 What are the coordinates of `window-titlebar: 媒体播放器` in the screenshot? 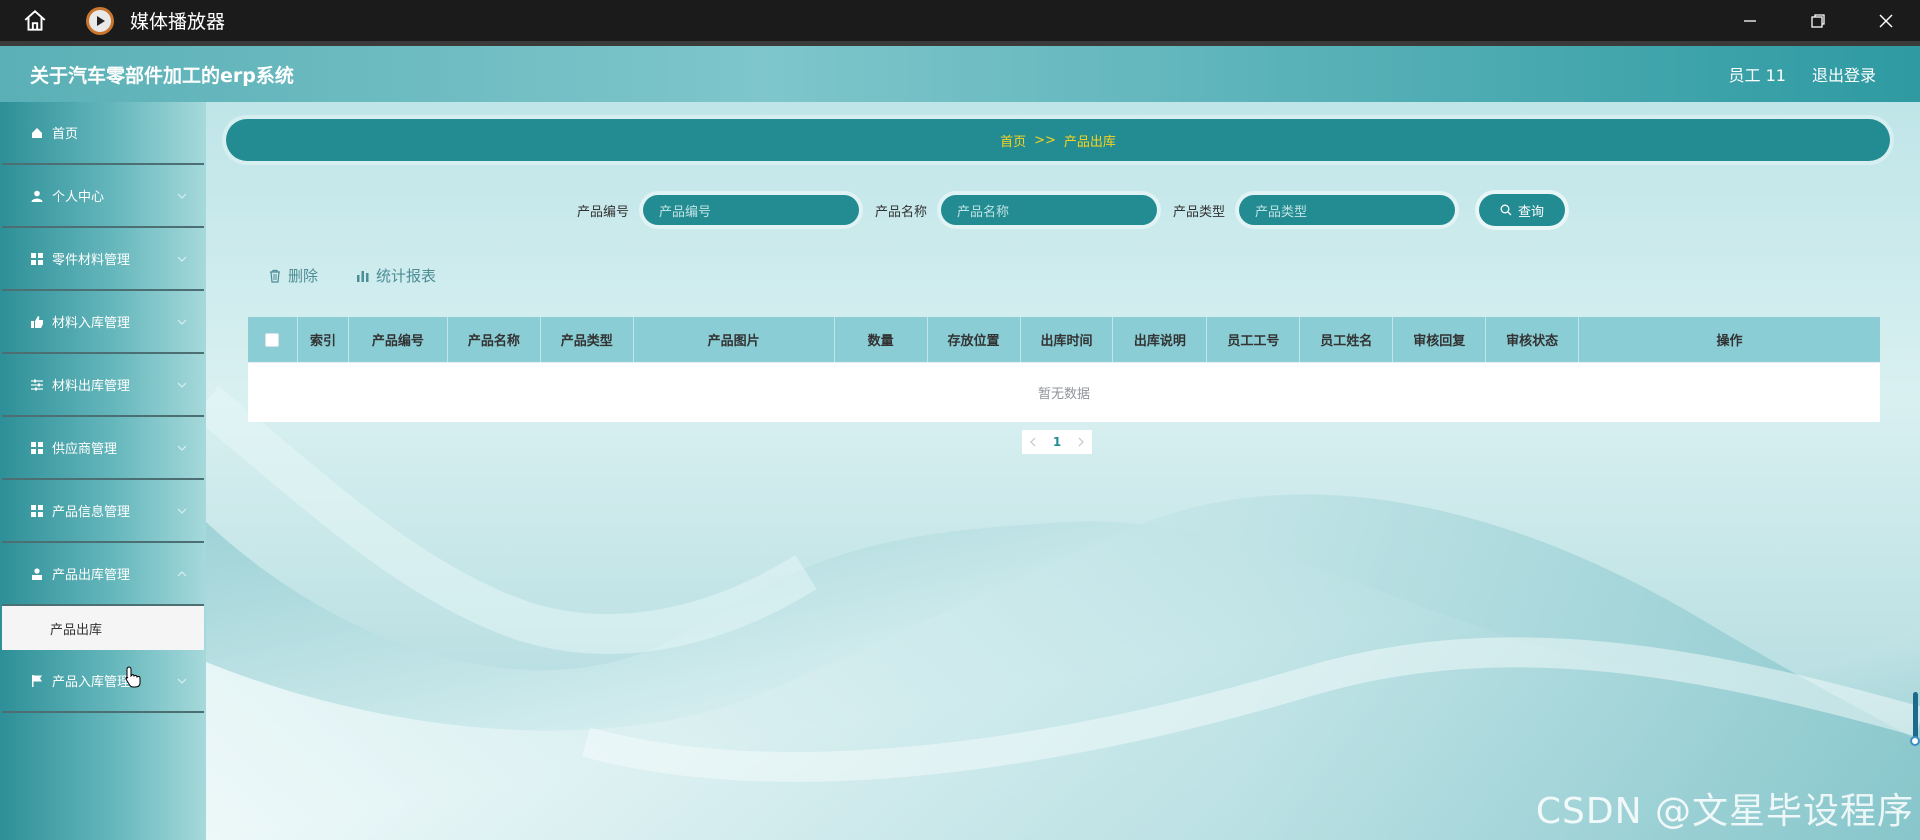 It's located at (960, 23).